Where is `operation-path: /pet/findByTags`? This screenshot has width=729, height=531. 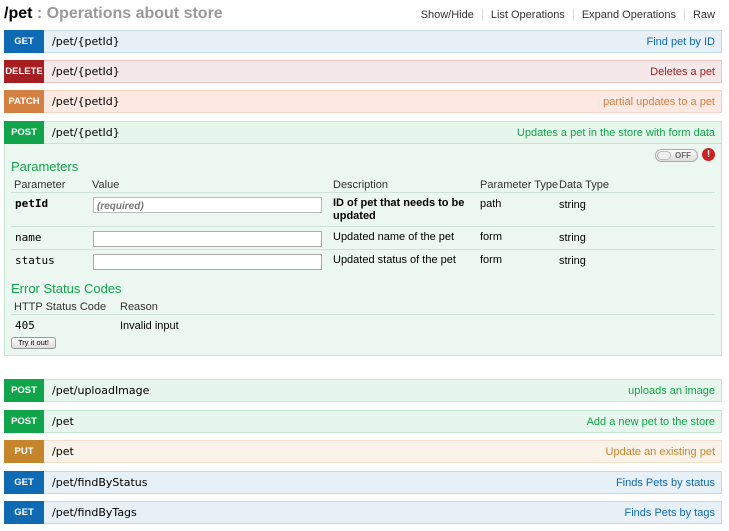 operation-path: /pet/findByTags is located at coordinates (94, 512).